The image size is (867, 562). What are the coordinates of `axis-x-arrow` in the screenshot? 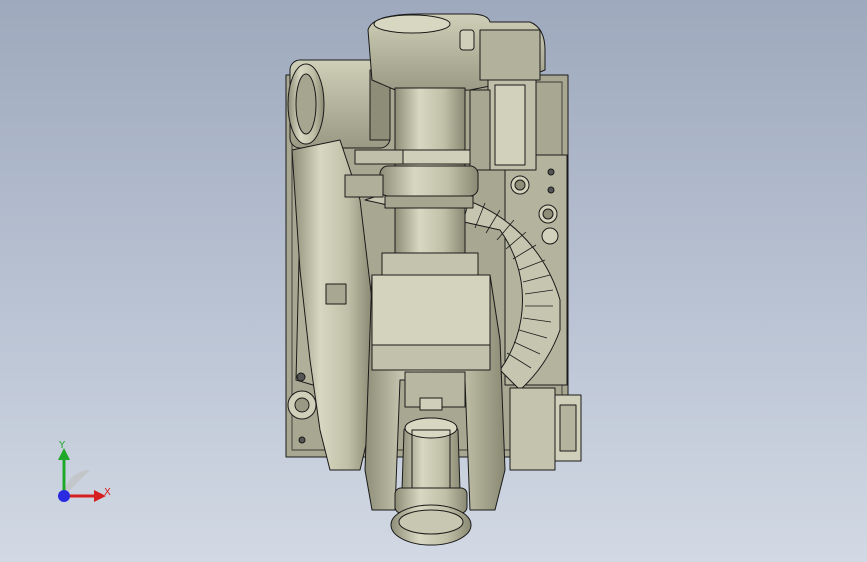 It's located at (85, 496).